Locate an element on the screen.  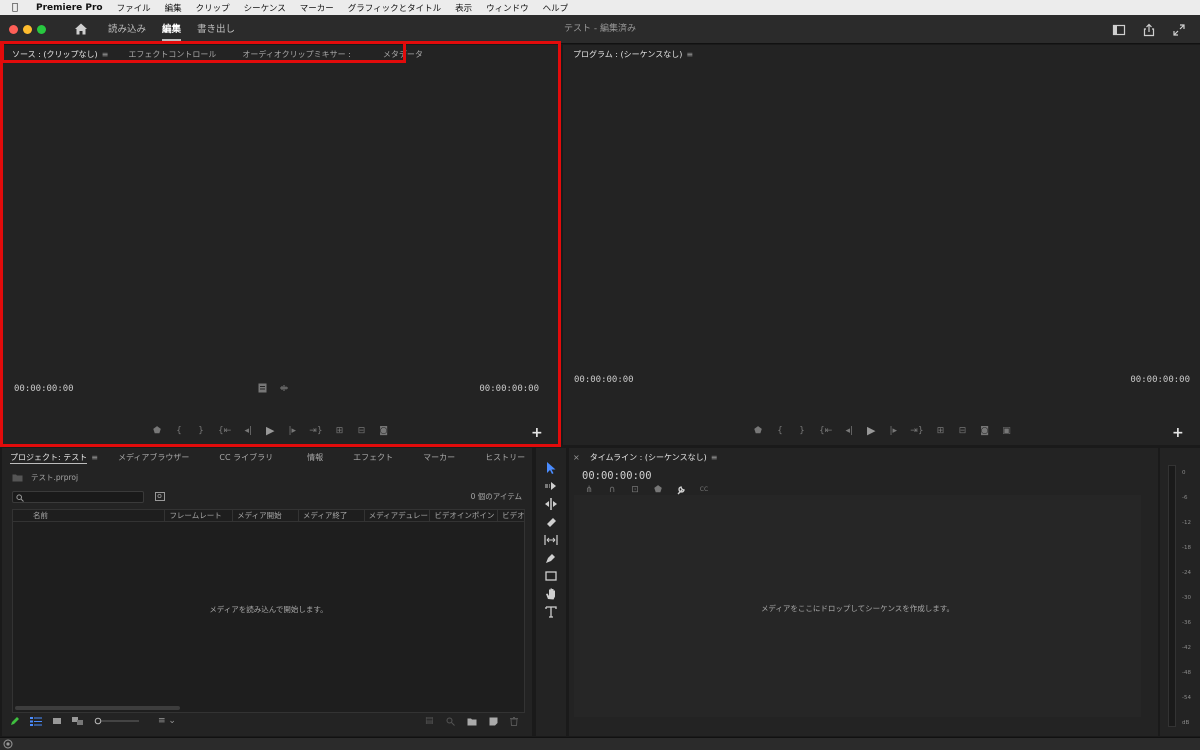
selection-tool-icon is located at coordinates (551, 468).